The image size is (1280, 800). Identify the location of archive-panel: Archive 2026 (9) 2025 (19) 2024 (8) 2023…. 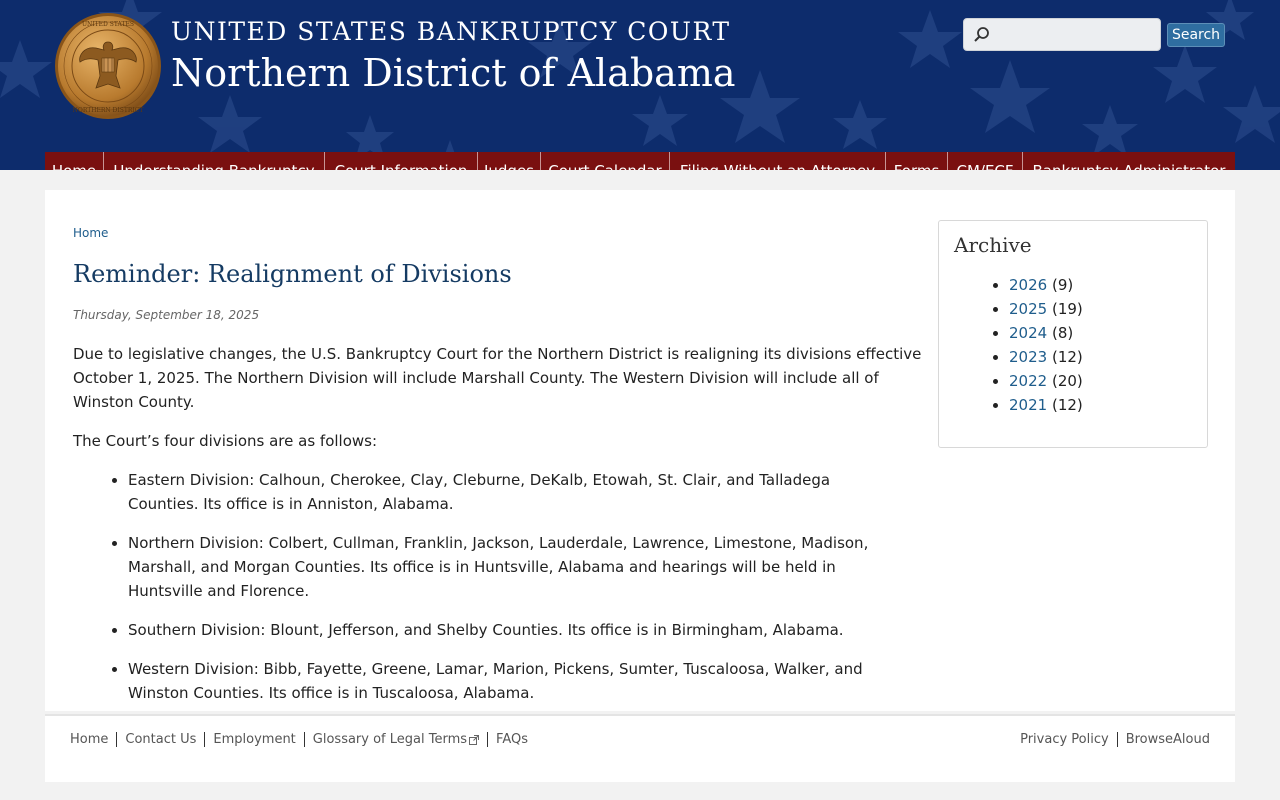
(1073, 334).